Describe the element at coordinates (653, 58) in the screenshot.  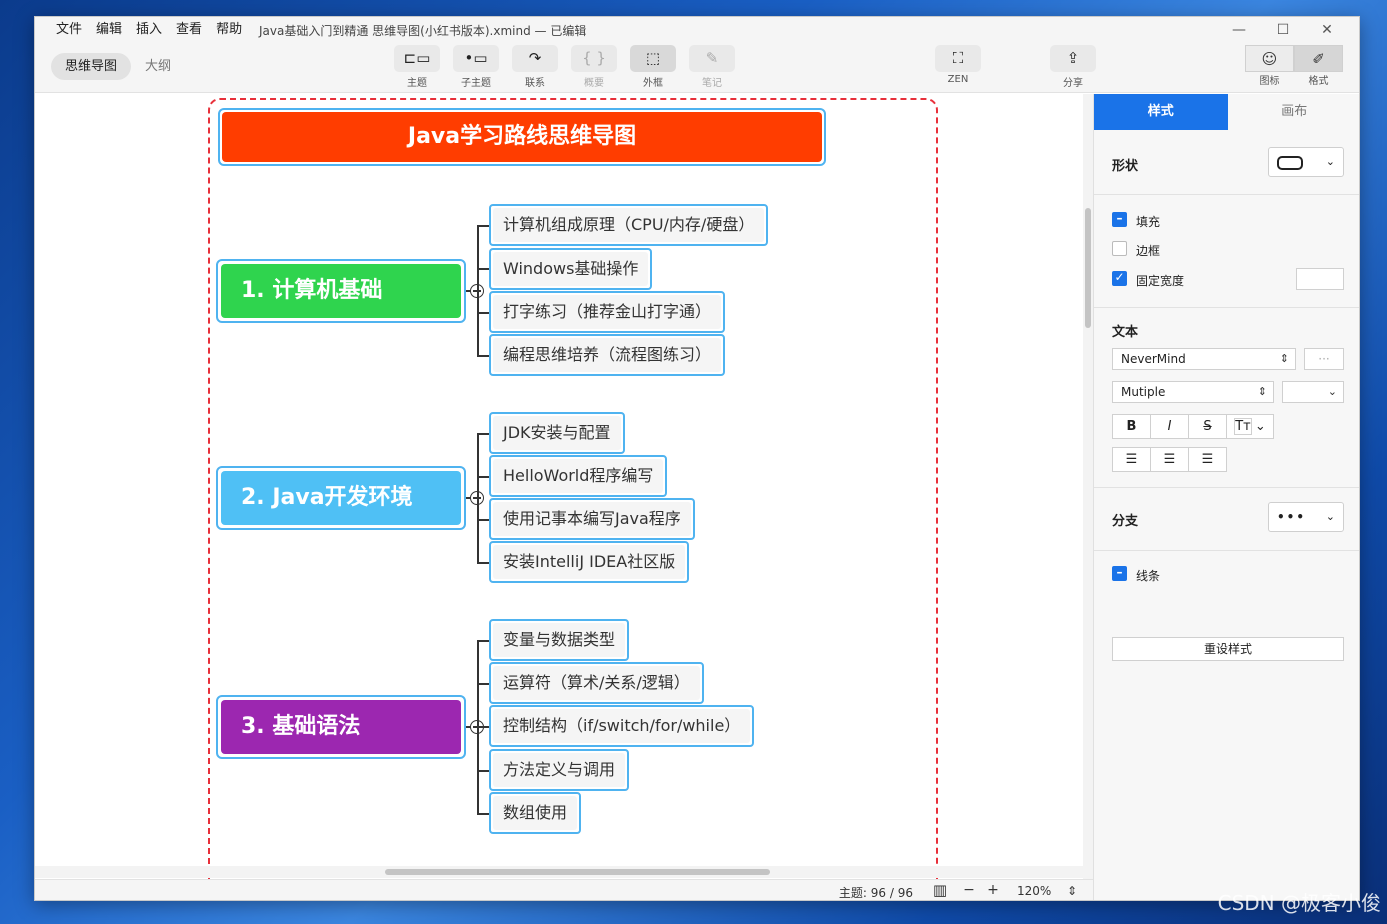
I see `boundary-icon: ⬚` at that location.